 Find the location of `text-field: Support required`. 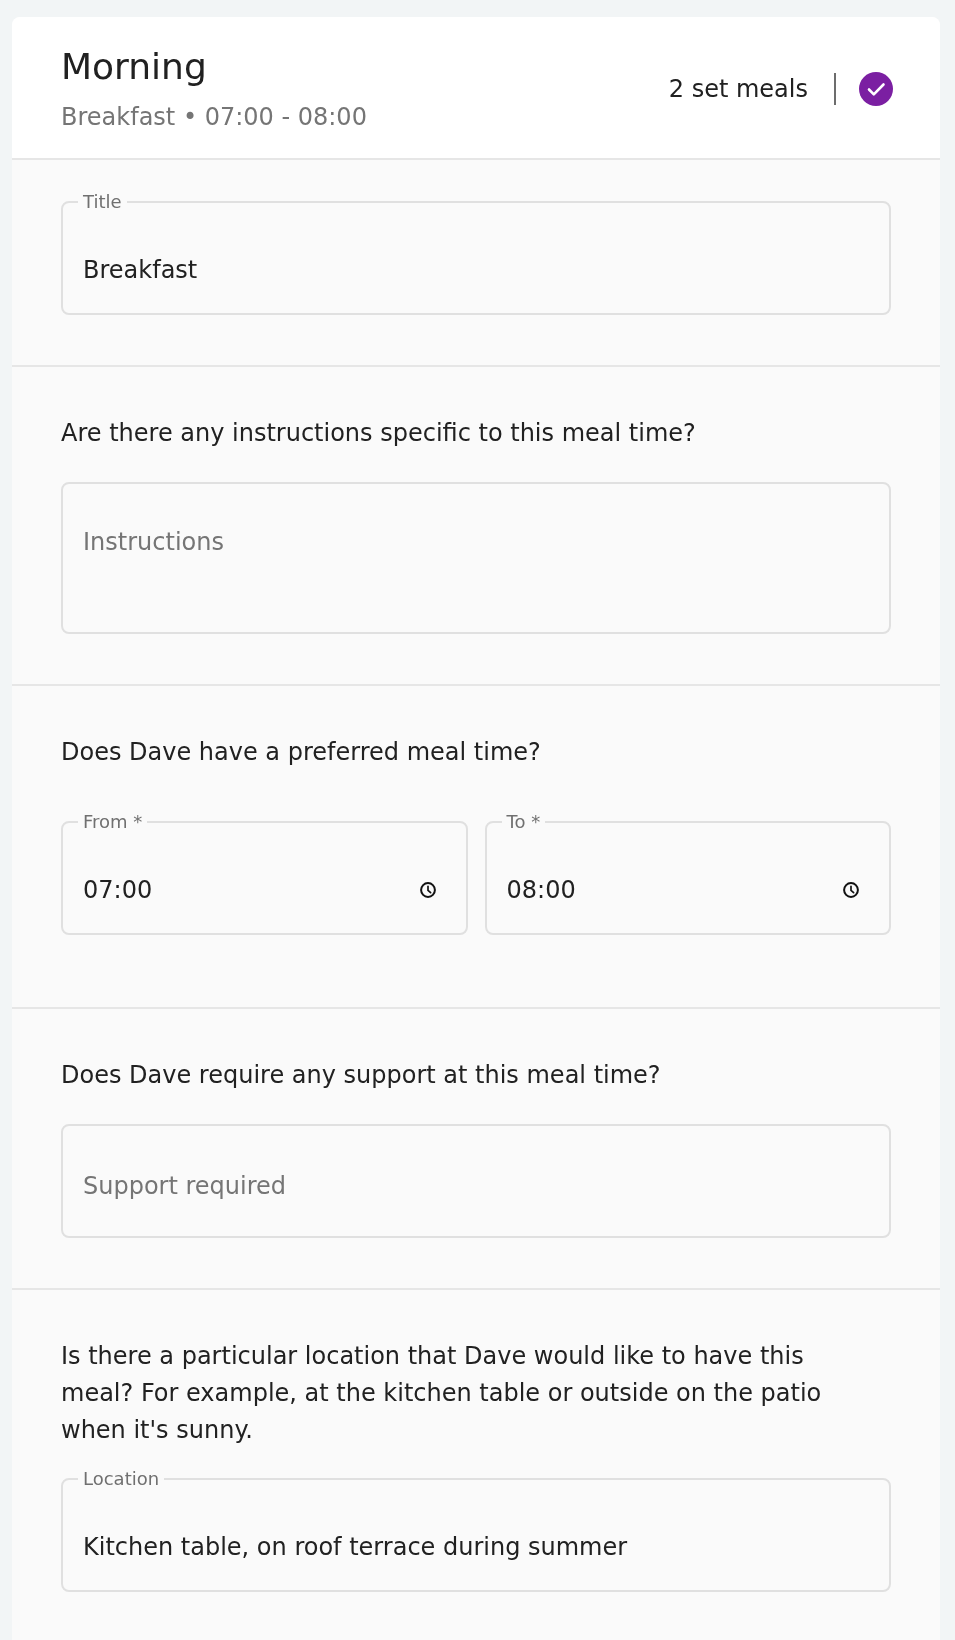

text-field: Support required is located at coordinates (476, 1181).